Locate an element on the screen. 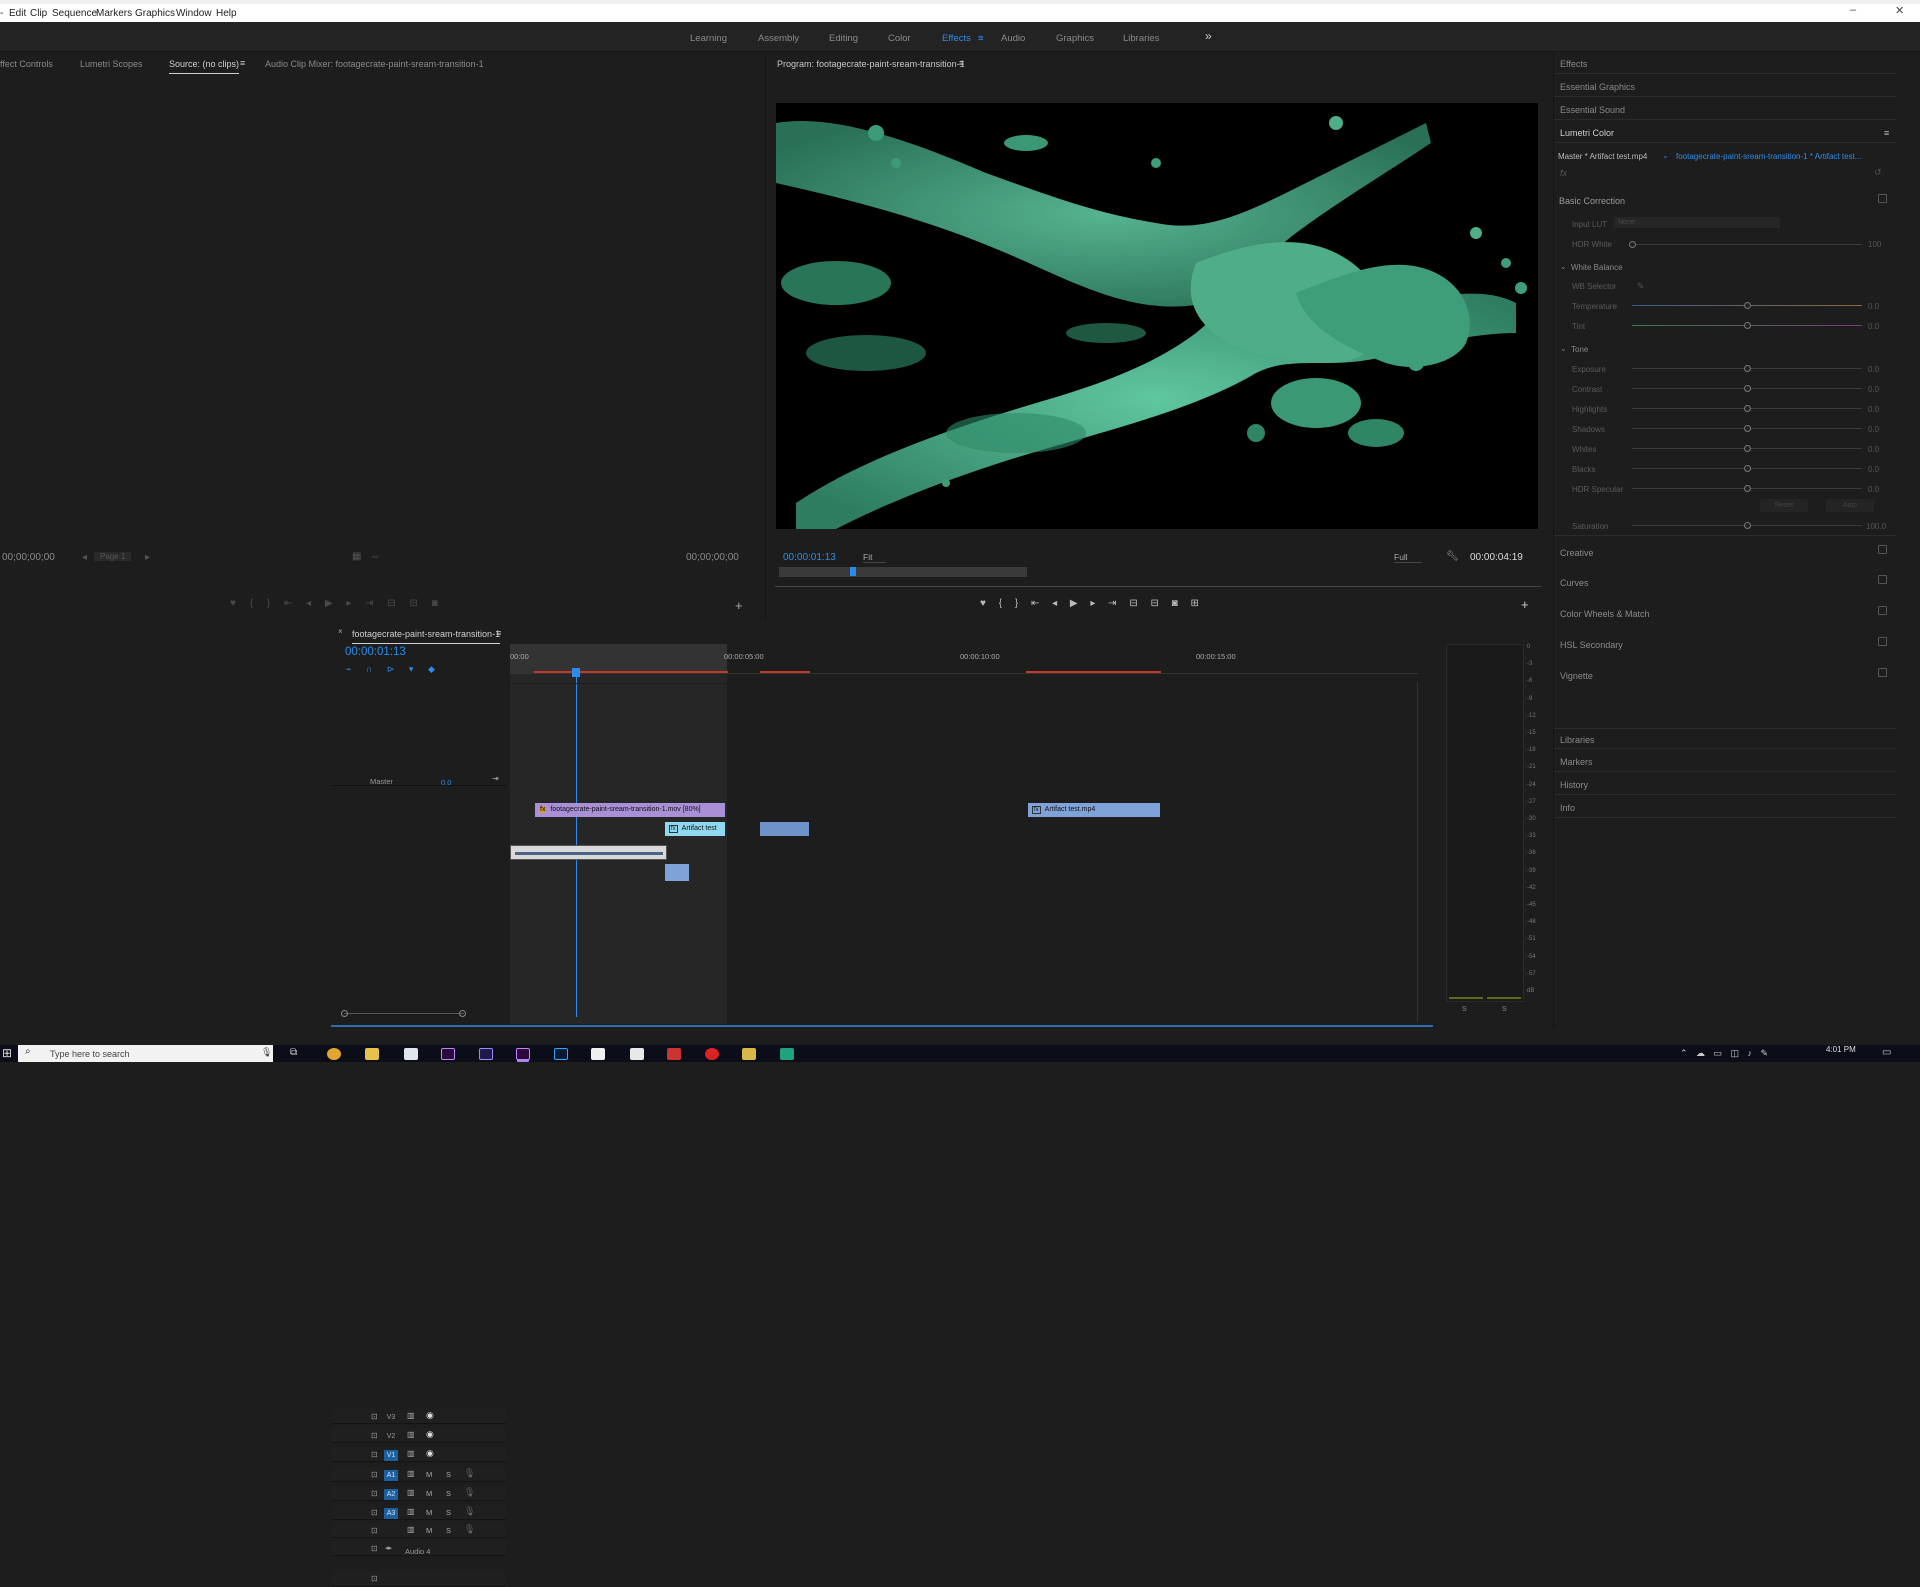  hdr-white-value: 100 is located at coordinates (1874, 244).